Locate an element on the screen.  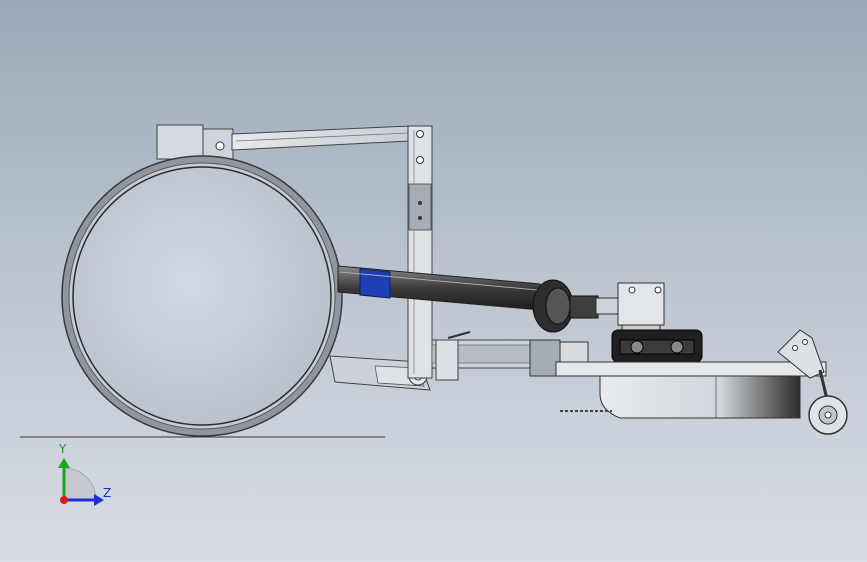
vertical-mast is located at coordinates (420, 252).